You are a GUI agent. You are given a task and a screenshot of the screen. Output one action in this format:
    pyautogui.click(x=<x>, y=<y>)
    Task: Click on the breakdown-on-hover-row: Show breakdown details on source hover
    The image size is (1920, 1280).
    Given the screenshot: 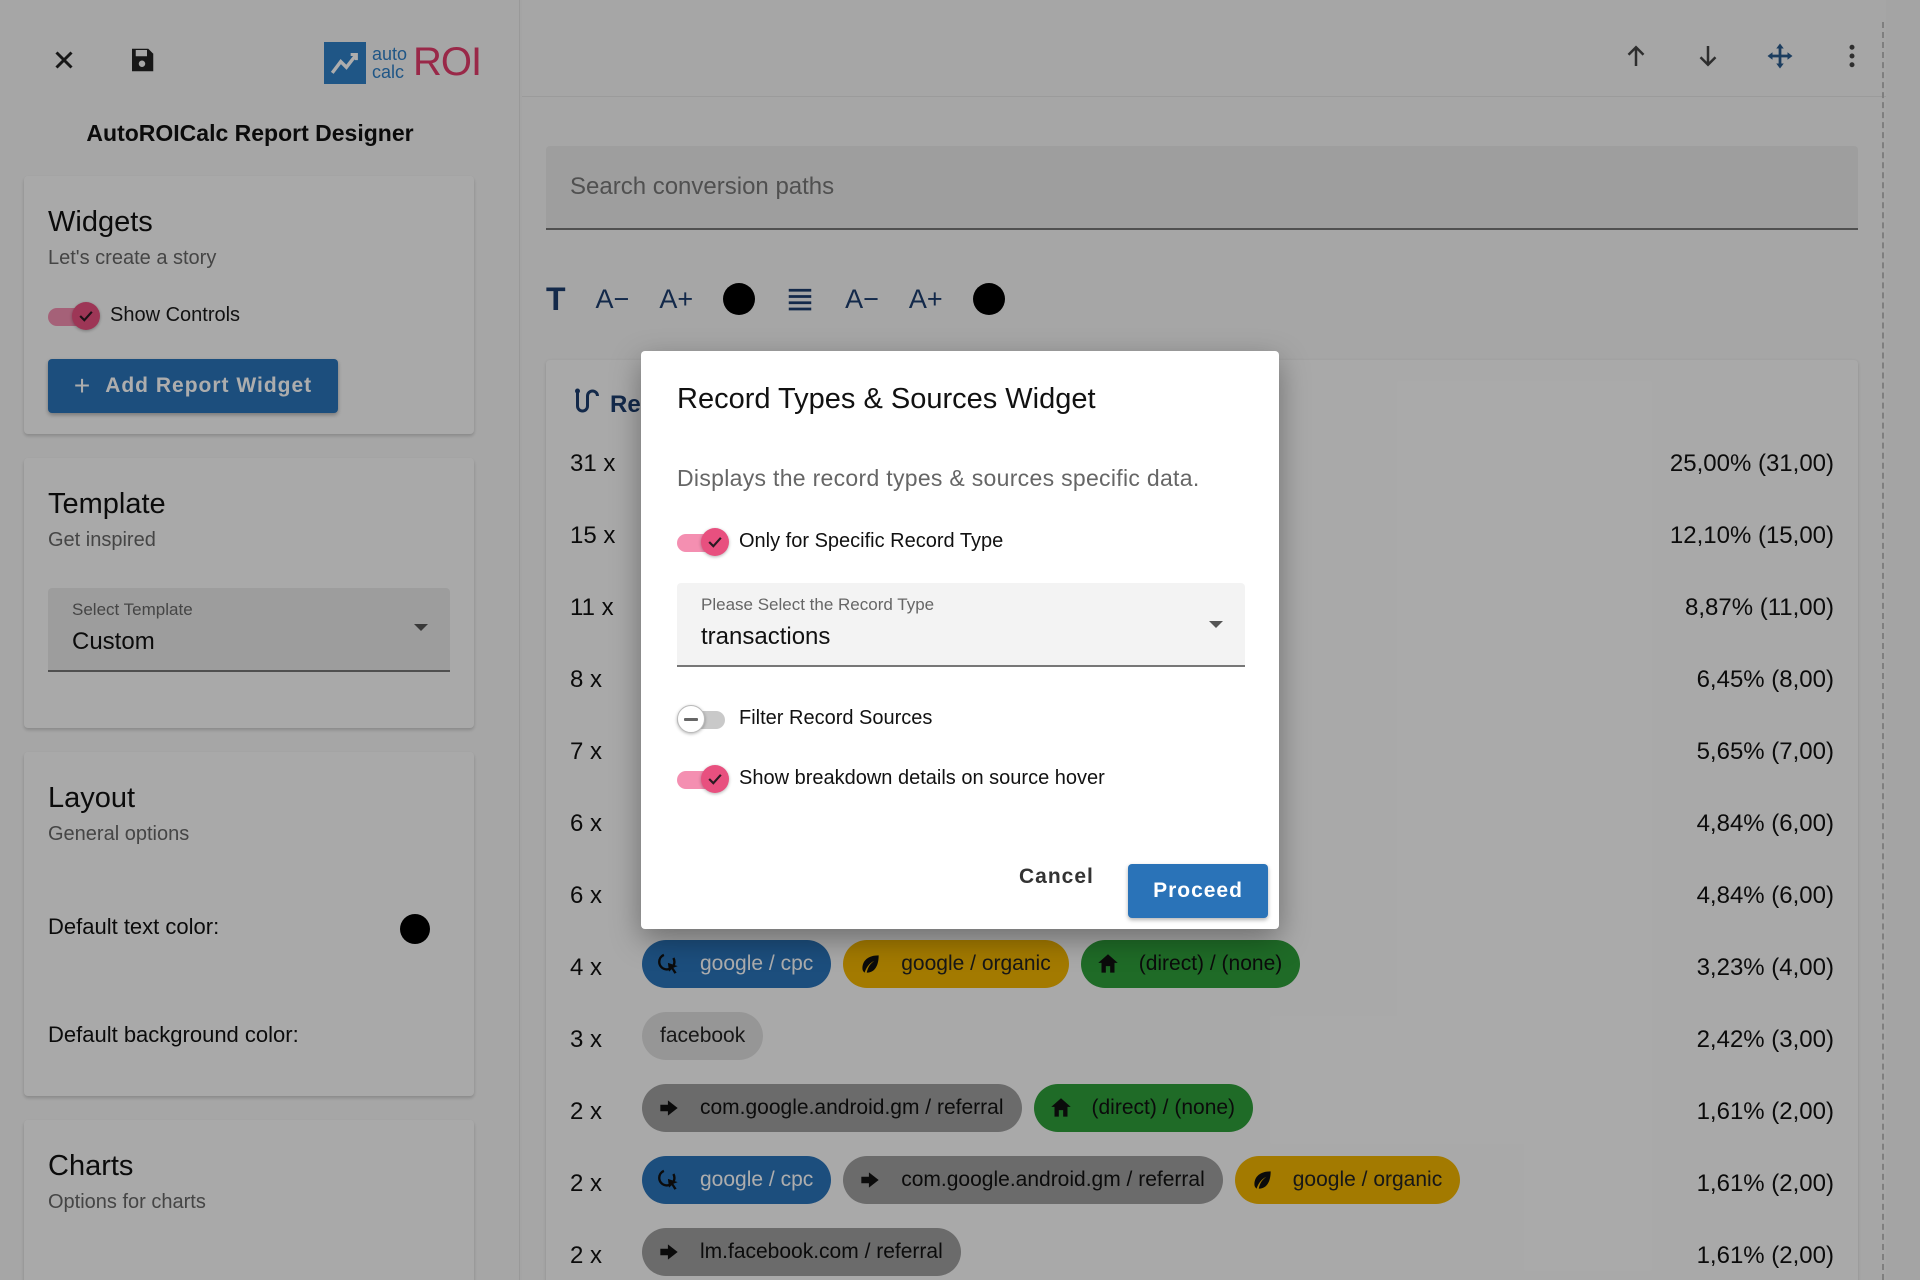 What is the action you would take?
    pyautogui.click(x=891, y=778)
    